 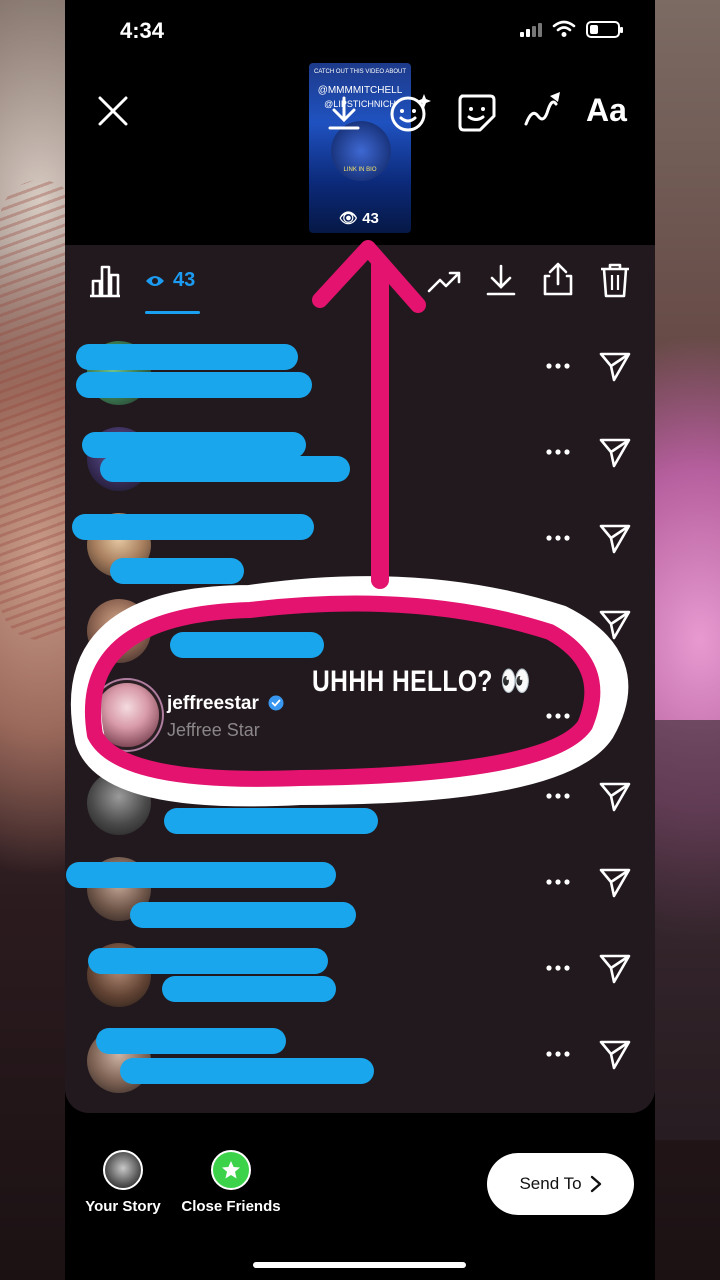 What do you see at coordinates (501, 280) in the screenshot?
I see `download-icon` at bounding box center [501, 280].